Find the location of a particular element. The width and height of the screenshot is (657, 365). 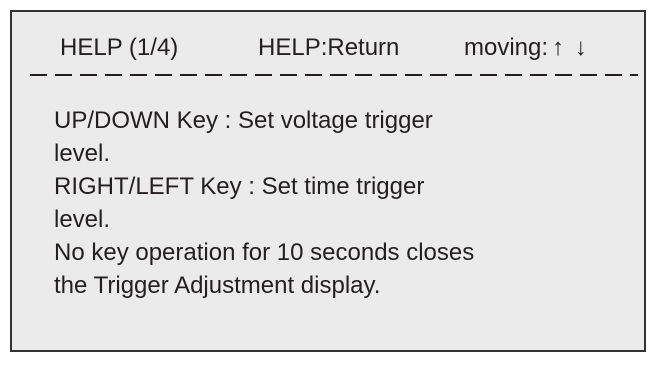

help-header: HELP (1/4) HELP:Return moving: ↑ ↓ is located at coordinates (328, 48).